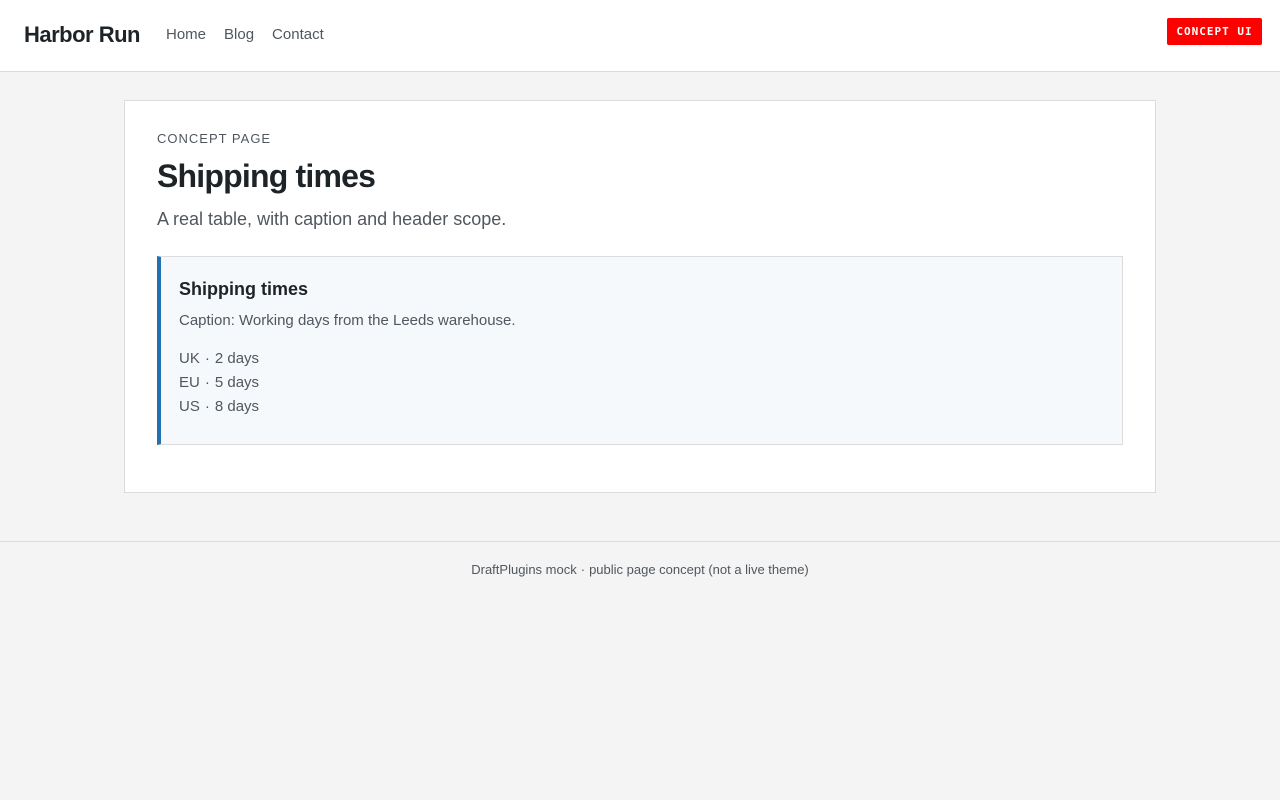 The image size is (1280, 800). I want to click on row-time: 5 days, so click(237, 382).